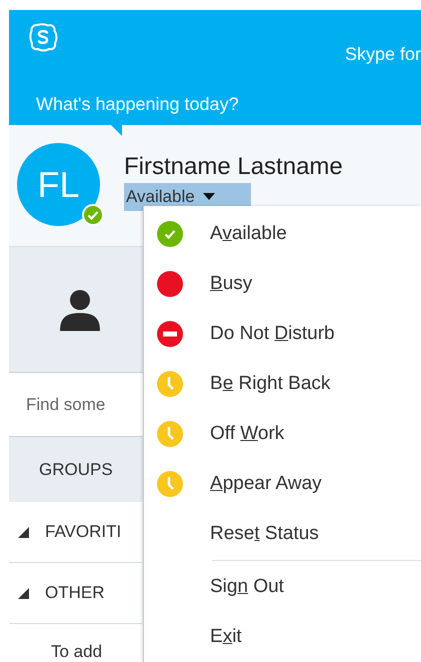  I want to click on app-title: Skype for, so click(382, 54).